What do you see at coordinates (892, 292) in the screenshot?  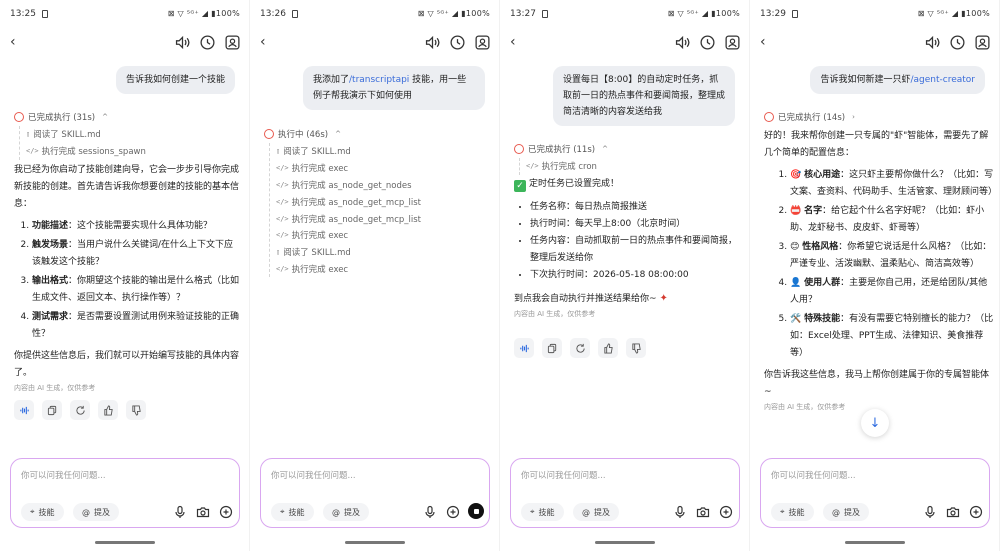 I see `list-item: 👤 使用人群：主要是你自己用，还是给团队/其他人用？` at bounding box center [892, 292].